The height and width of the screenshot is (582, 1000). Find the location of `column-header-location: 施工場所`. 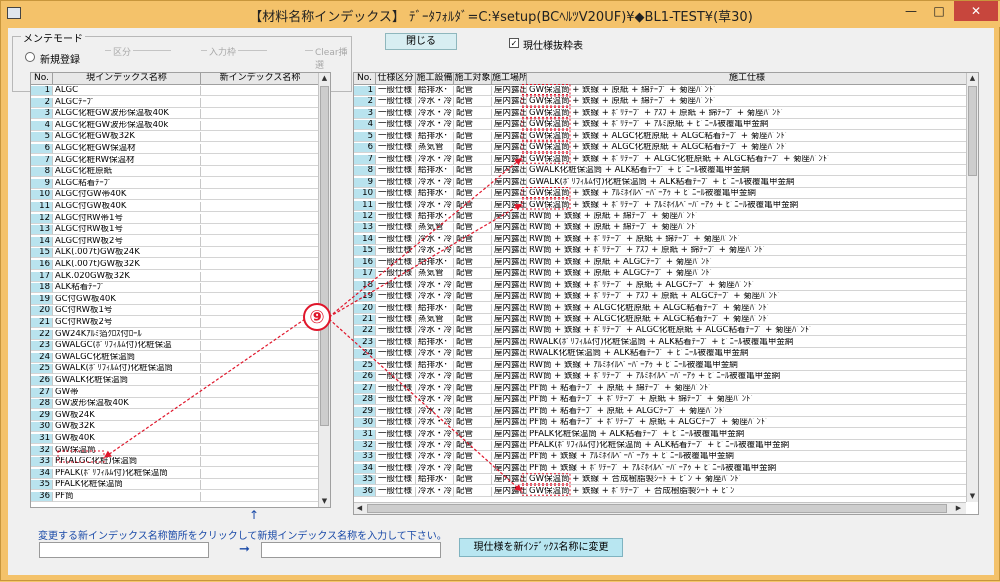

column-header-location: 施工場所 is located at coordinates (509, 79).